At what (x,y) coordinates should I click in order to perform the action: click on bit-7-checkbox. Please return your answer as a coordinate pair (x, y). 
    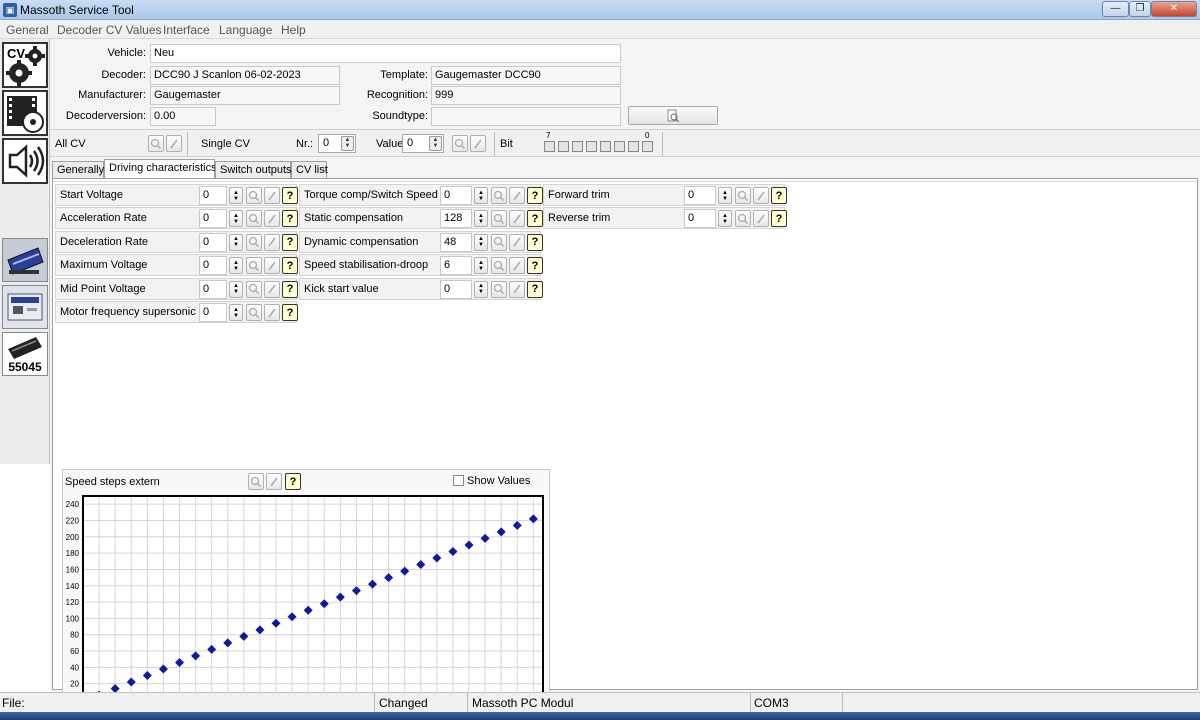
    Looking at the image, I should click on (549, 146).